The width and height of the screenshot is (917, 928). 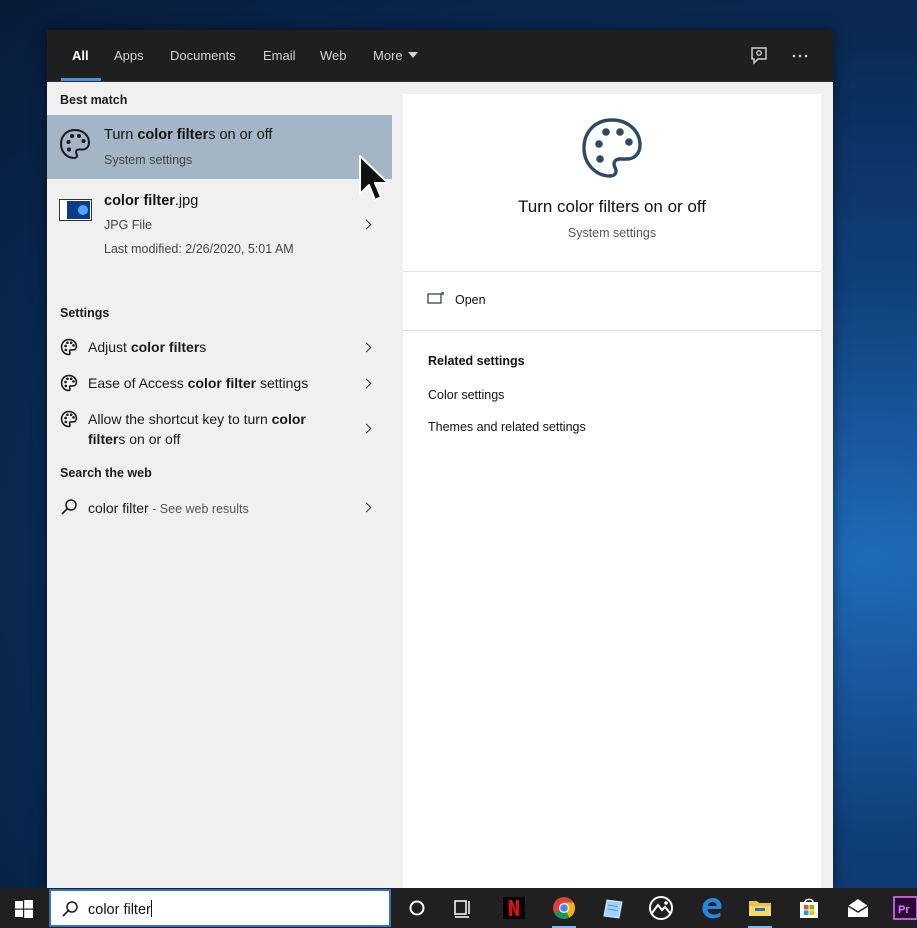 What do you see at coordinates (220, 908) in the screenshot?
I see `taskbar-search-box: color filter` at bounding box center [220, 908].